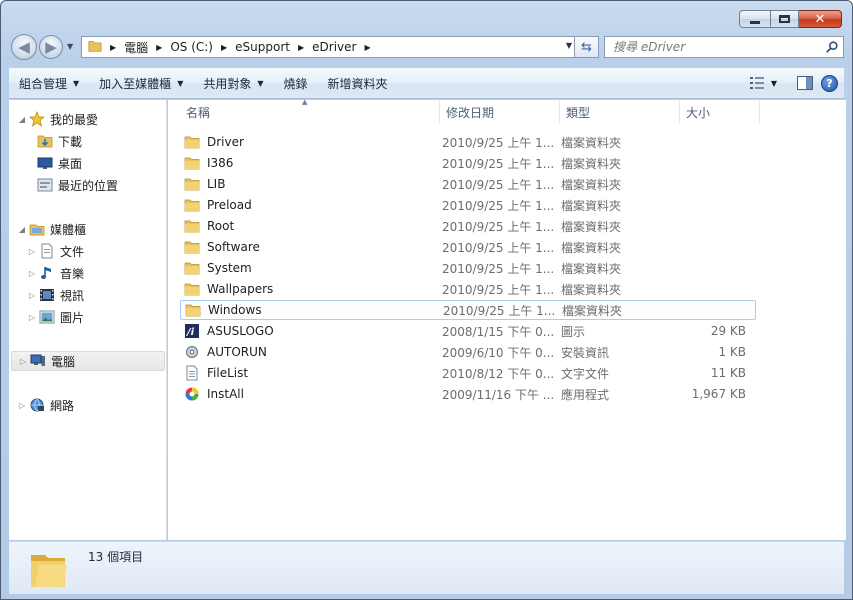 The image size is (853, 600). Describe the element at coordinates (785, 19) in the screenshot. I see `maximize-button` at that location.